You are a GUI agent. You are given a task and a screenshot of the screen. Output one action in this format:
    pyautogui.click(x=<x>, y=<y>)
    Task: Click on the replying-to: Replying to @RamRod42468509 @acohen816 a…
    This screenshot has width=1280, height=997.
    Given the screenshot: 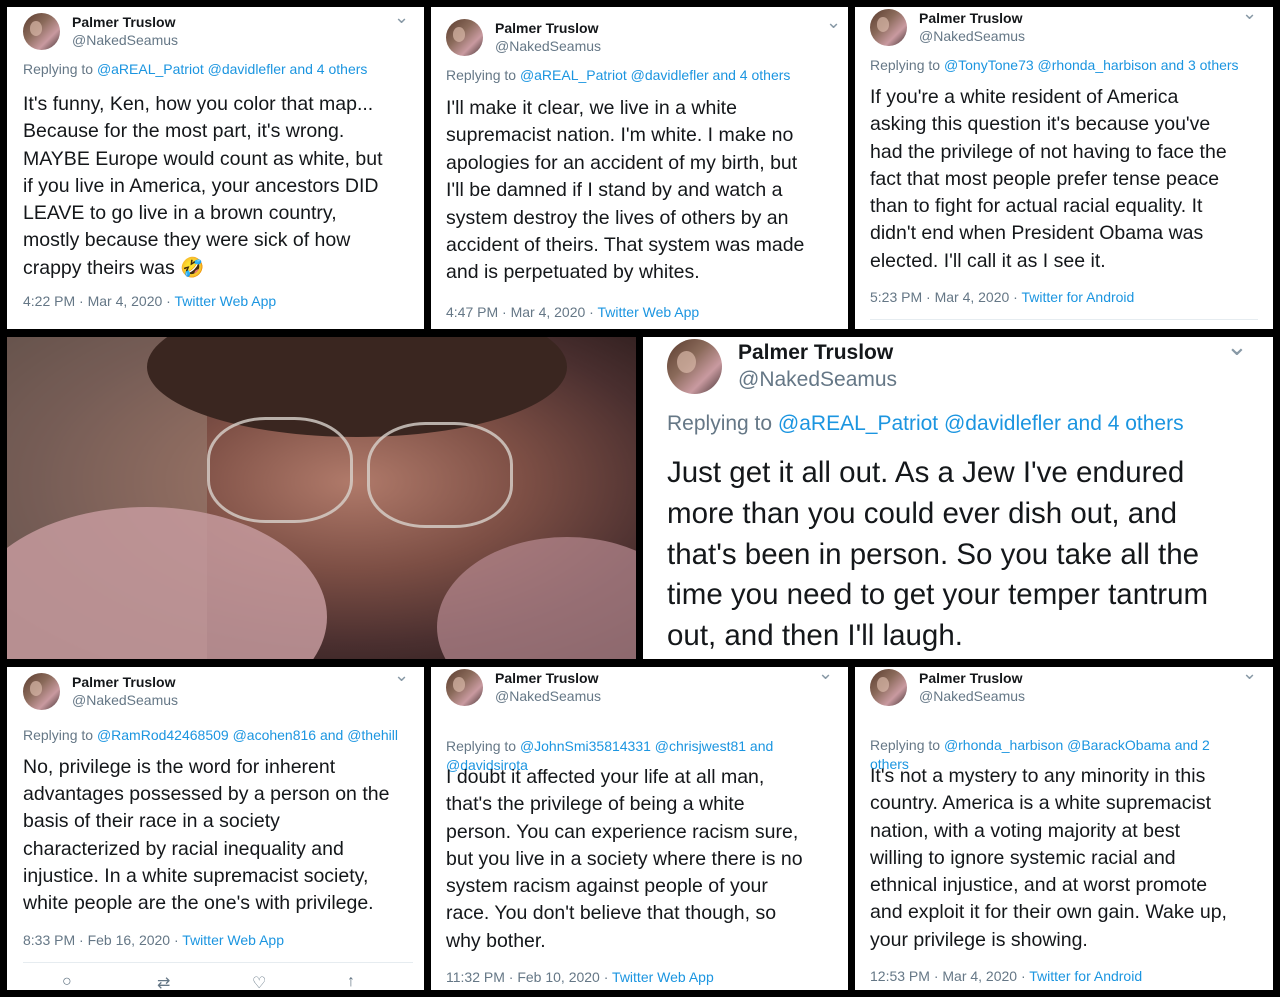 What is the action you would take?
    pyautogui.click(x=210, y=735)
    